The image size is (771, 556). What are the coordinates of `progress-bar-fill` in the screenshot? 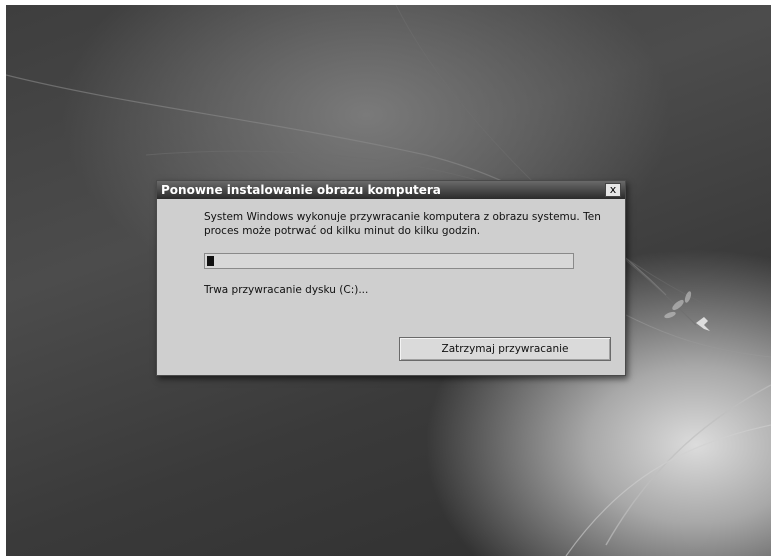 It's located at (210, 261).